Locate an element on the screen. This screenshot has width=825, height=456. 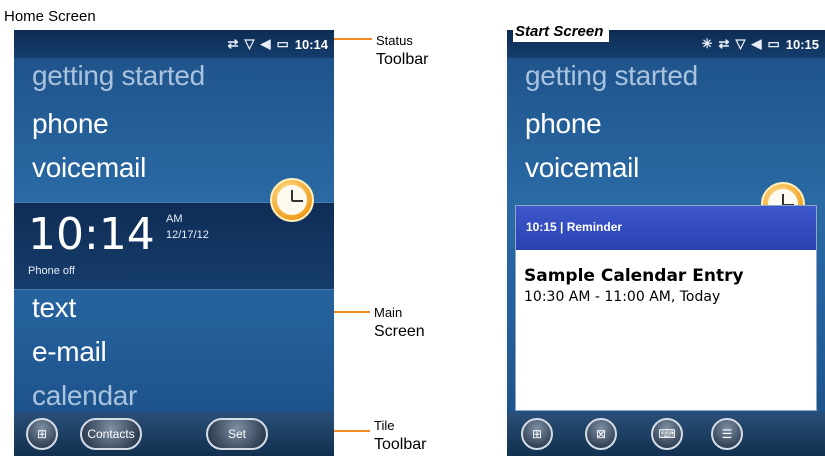
dismiss-icon: ⊠ is located at coordinates (601, 434).